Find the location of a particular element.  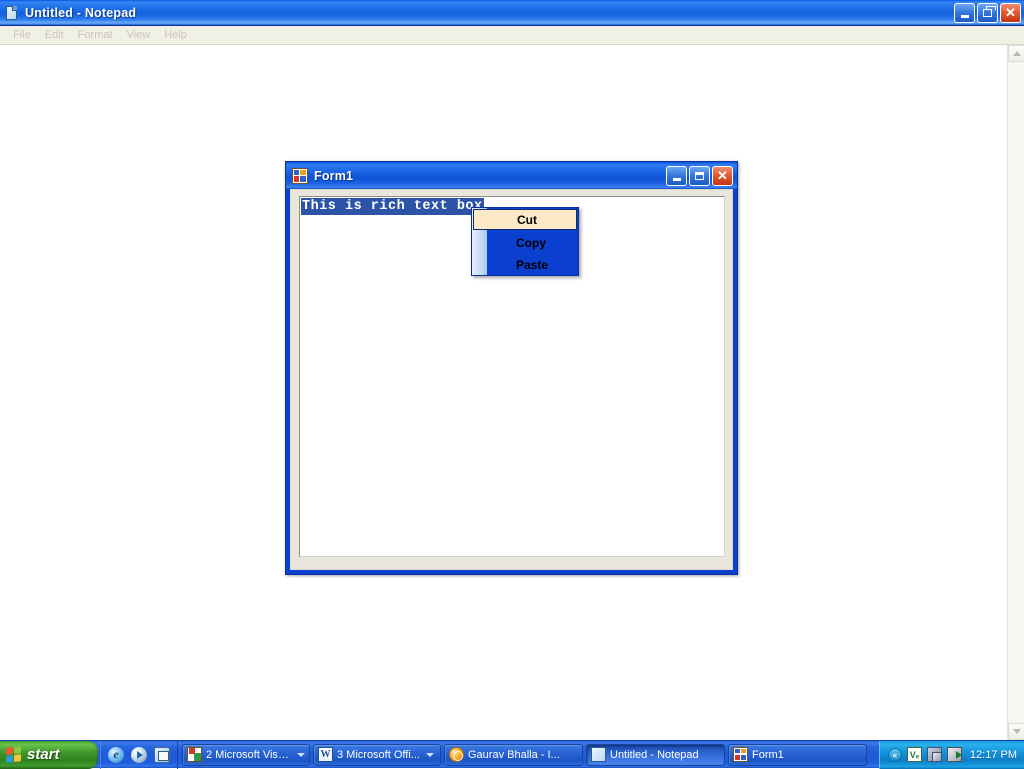

word-icon: W is located at coordinates (325, 754).